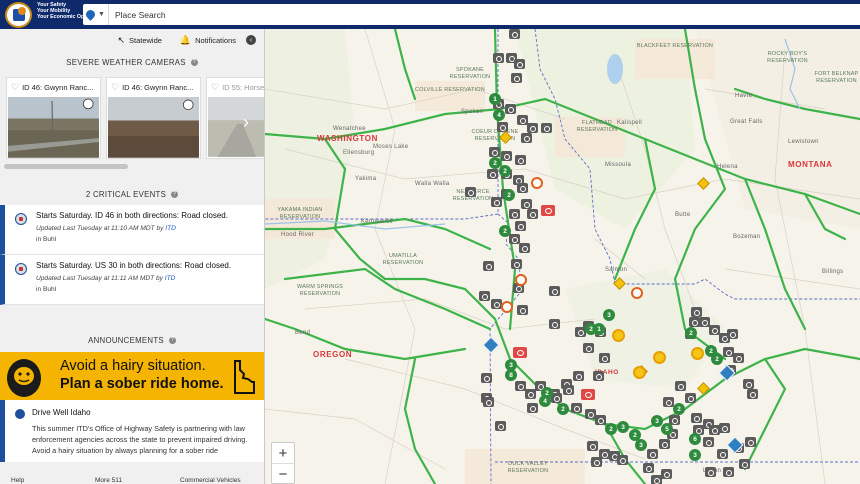 The width and height of the screenshot is (860, 484). I want to click on incident-cluster-marker: 8, so click(511, 375).